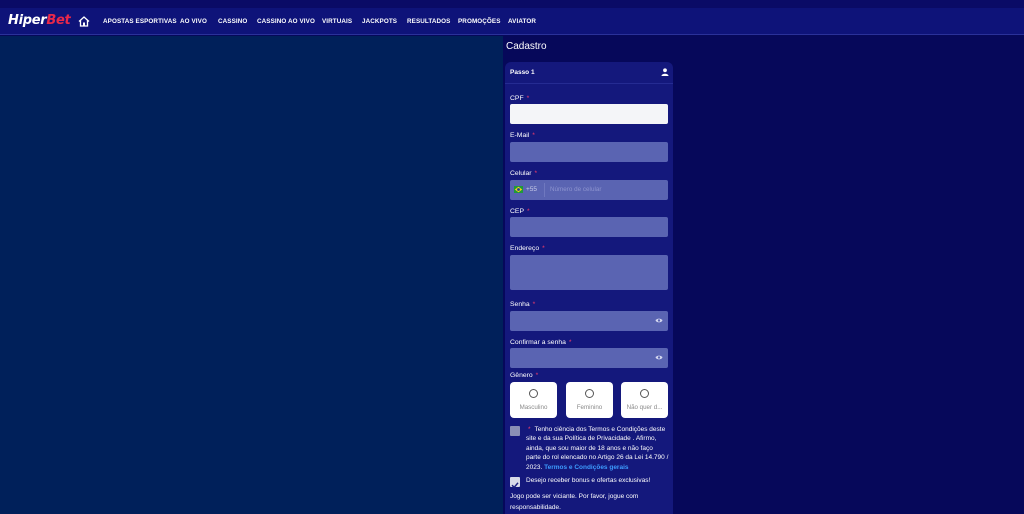 The height and width of the screenshot is (514, 1024). What do you see at coordinates (665, 72) in the screenshot?
I see `user-icon` at bounding box center [665, 72].